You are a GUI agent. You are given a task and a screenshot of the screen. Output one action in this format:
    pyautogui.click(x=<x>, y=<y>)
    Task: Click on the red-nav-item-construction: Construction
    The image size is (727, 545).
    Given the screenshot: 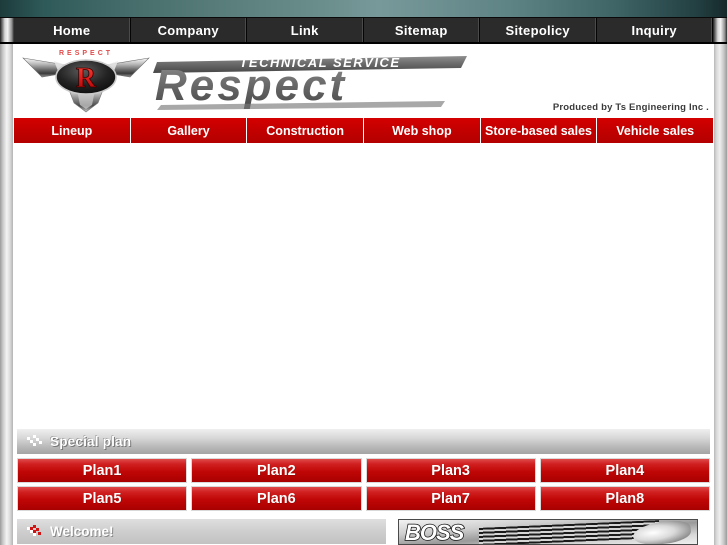 What is the action you would take?
    pyautogui.click(x=306, y=130)
    